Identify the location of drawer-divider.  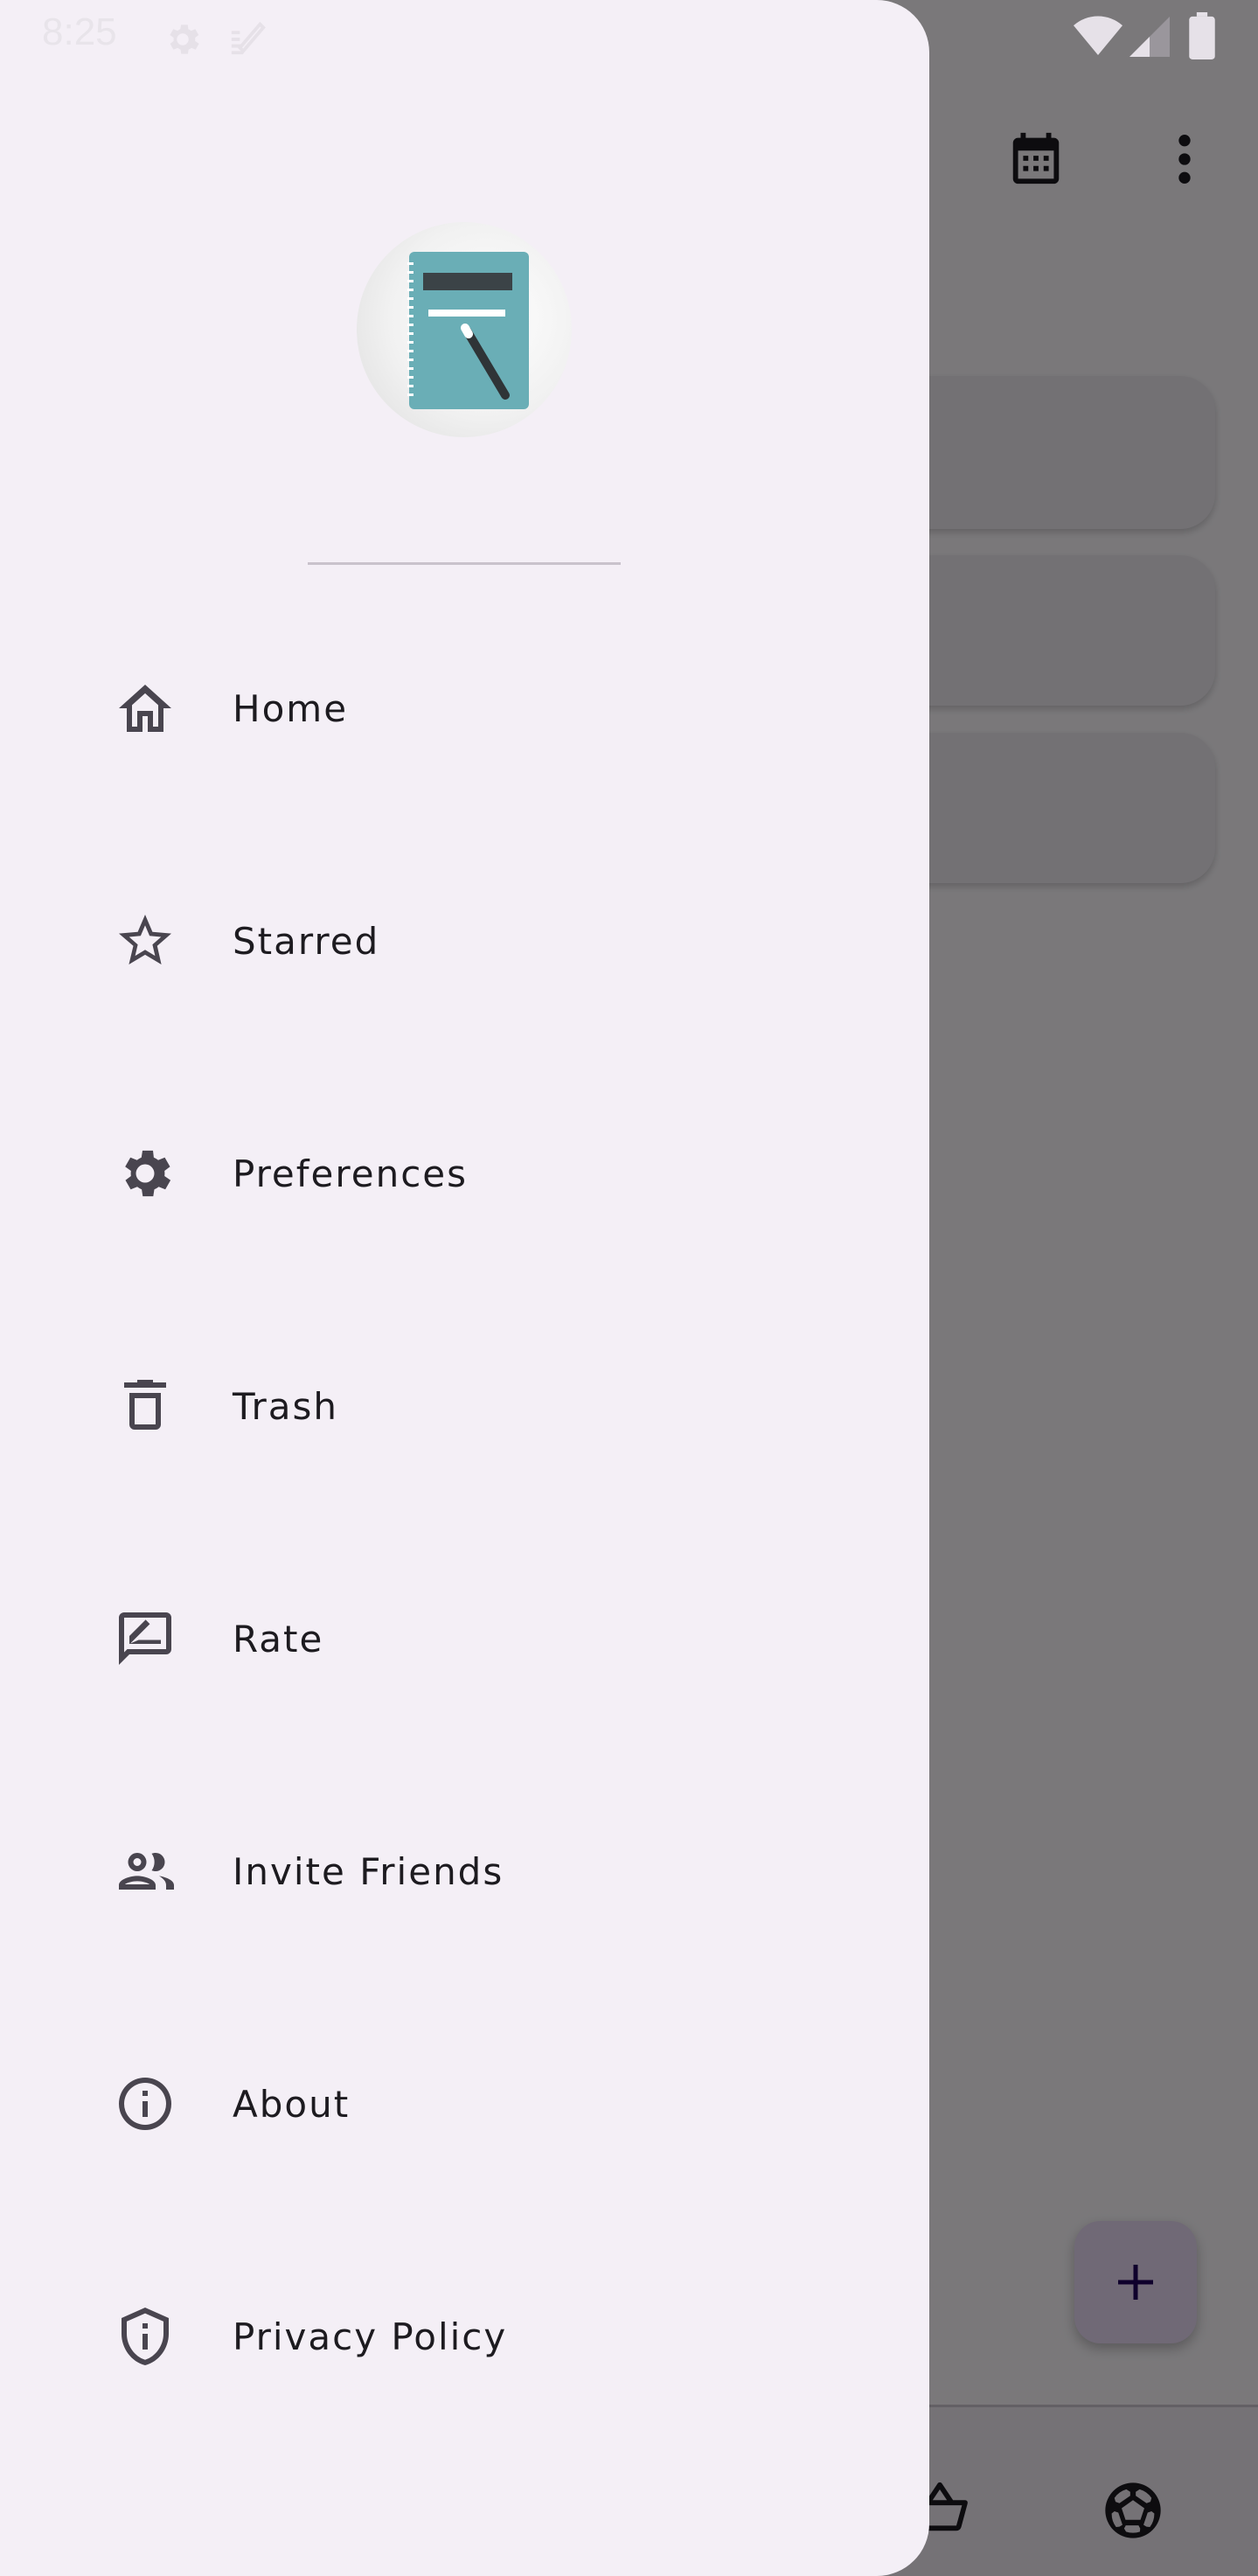
(464, 563).